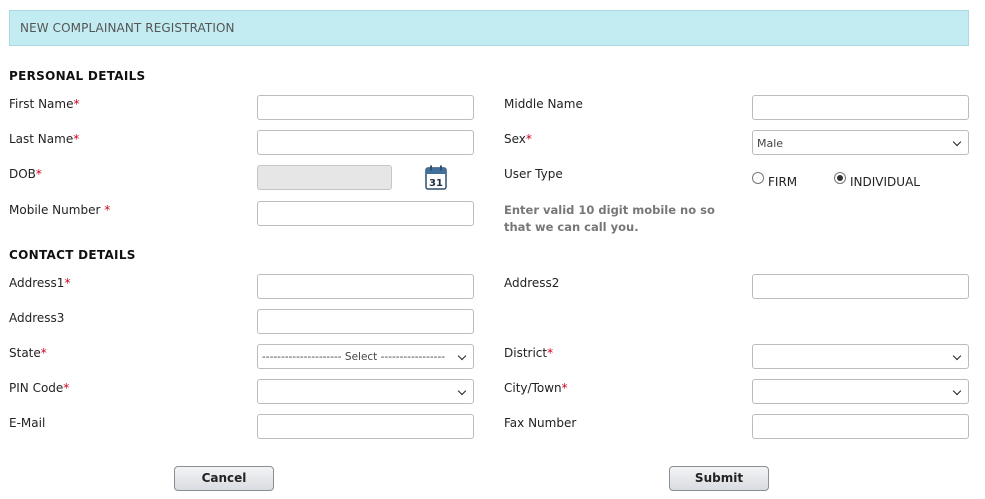  What do you see at coordinates (39, 388) in the screenshot?
I see `pin-code-label: PIN Code*` at bounding box center [39, 388].